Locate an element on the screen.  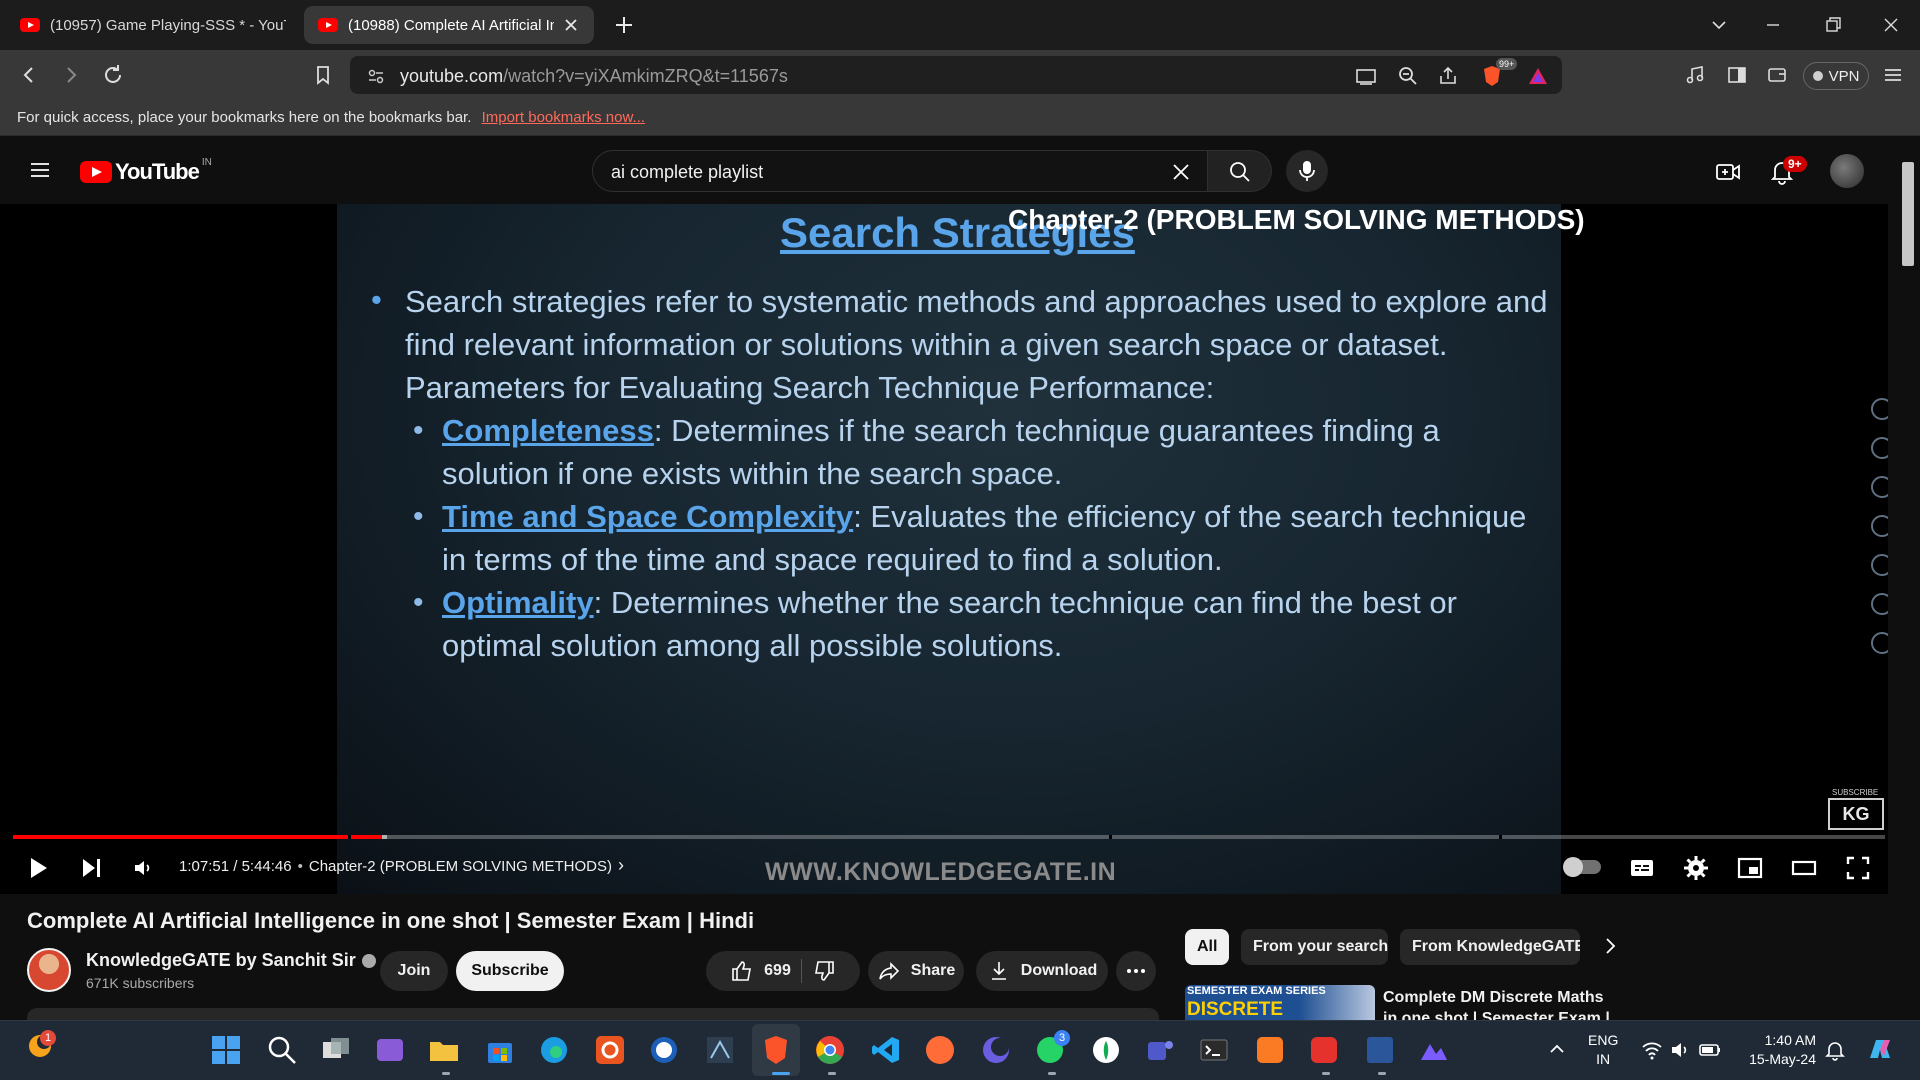
scrollbar-thumb is located at coordinates (1908, 214).